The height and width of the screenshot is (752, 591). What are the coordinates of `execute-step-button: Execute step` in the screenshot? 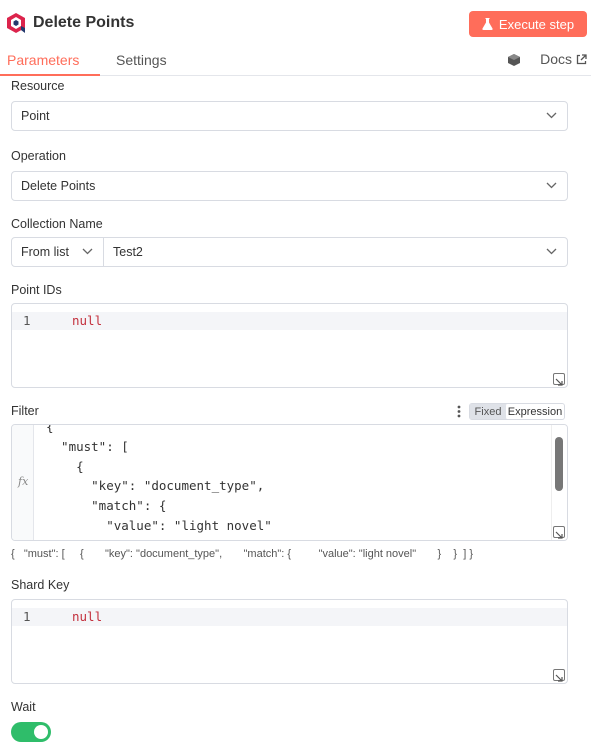 It's located at (528, 24).